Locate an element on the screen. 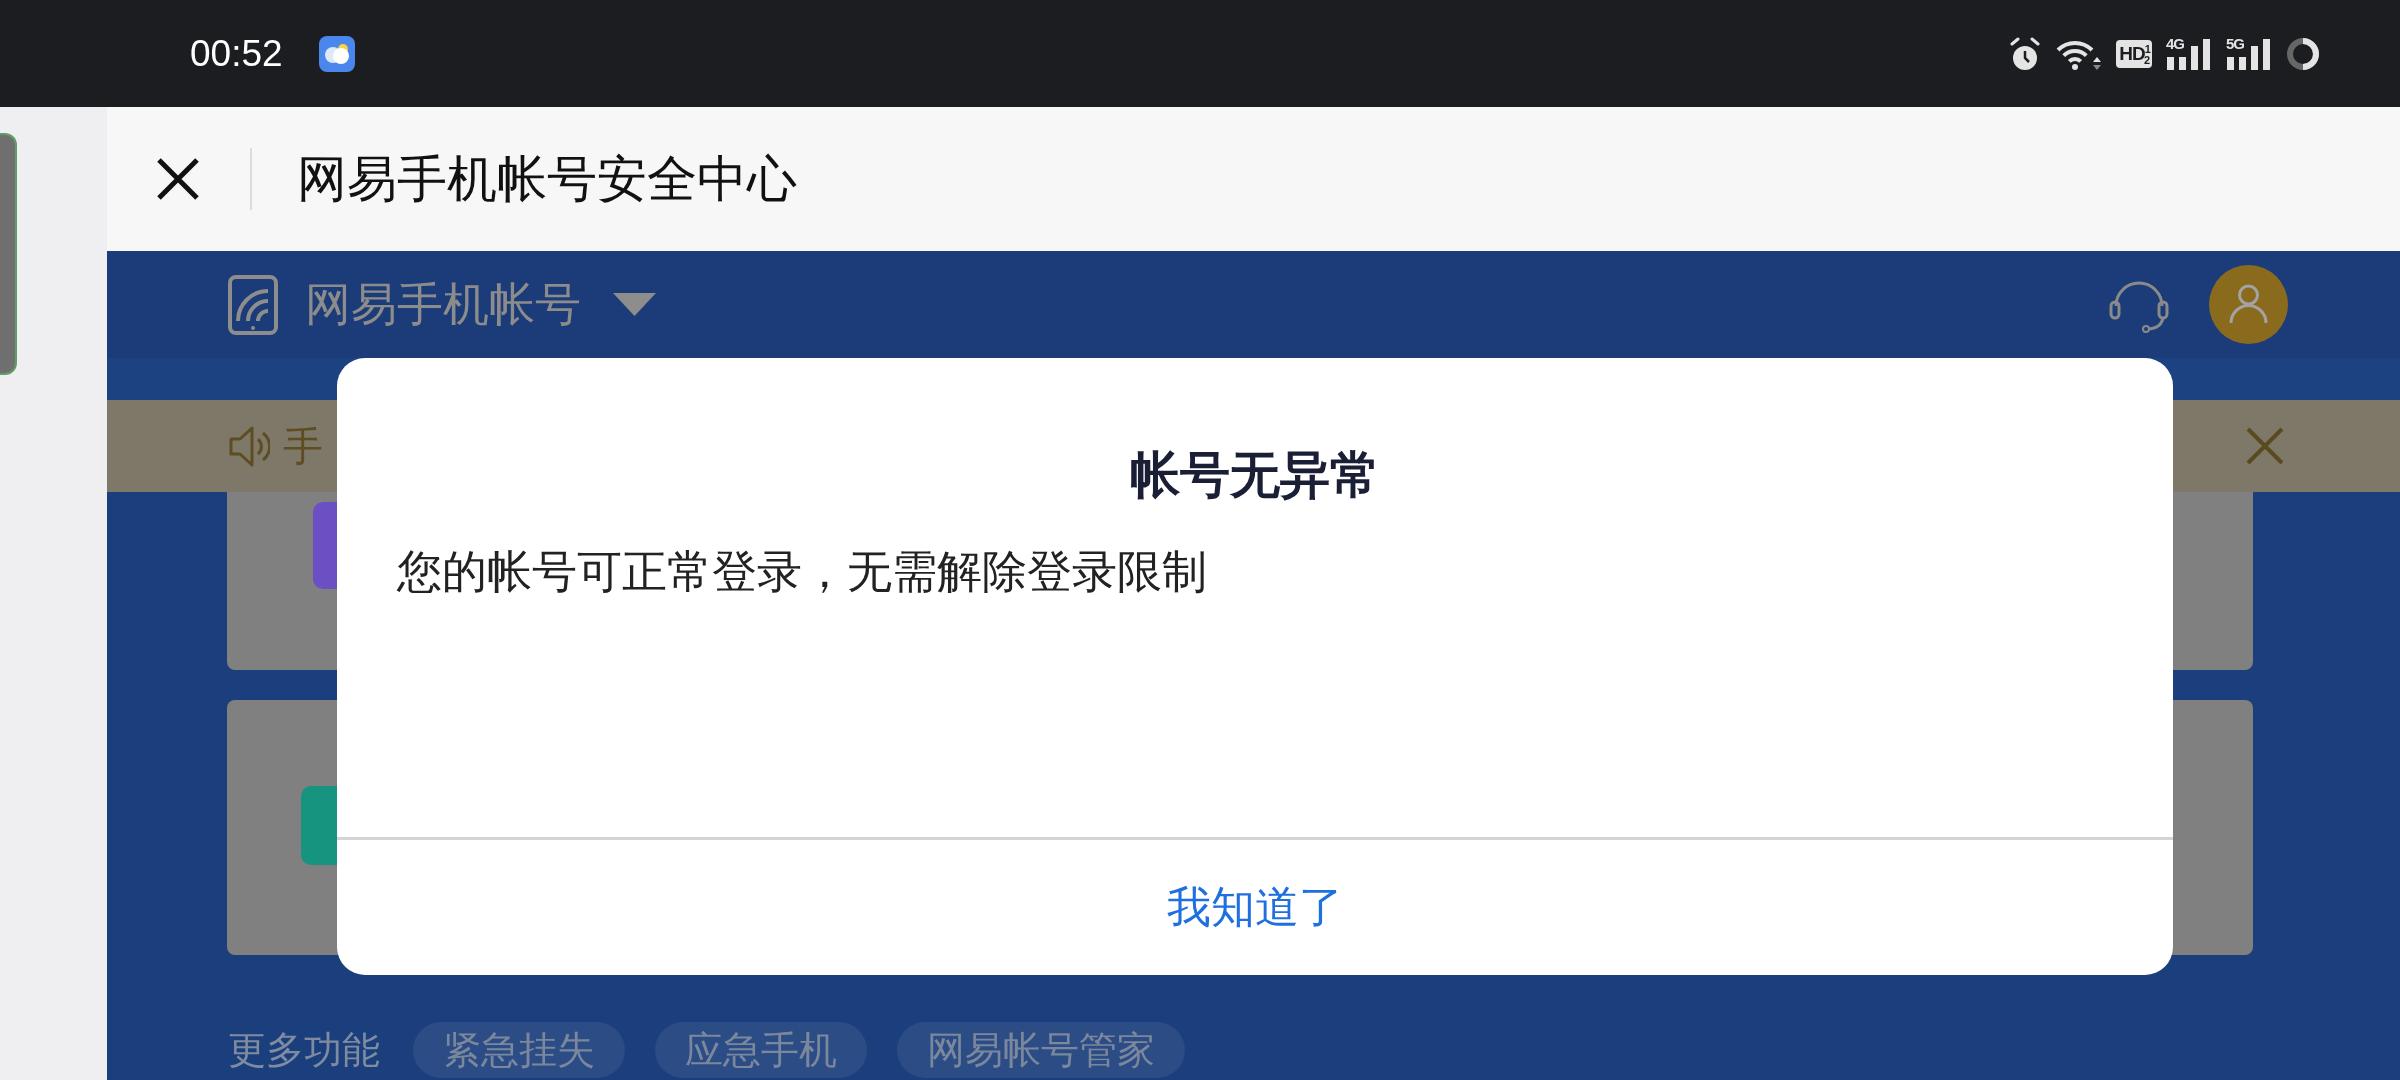 Image resolution: width=2400 pixels, height=1080 pixels. alarm-clock-icon is located at coordinates (2025, 53).